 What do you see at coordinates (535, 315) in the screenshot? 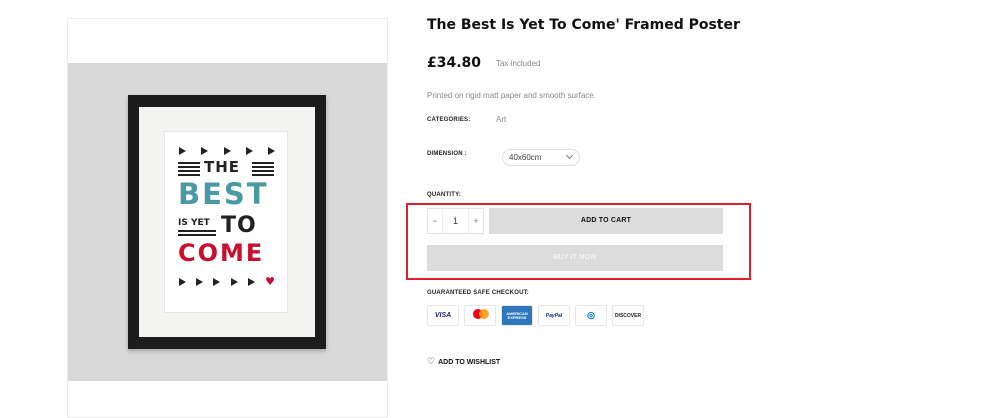
I see `payment-methods: VISA AMERICAN EXPRESS PayPal ◎ DISCOVER` at bounding box center [535, 315].